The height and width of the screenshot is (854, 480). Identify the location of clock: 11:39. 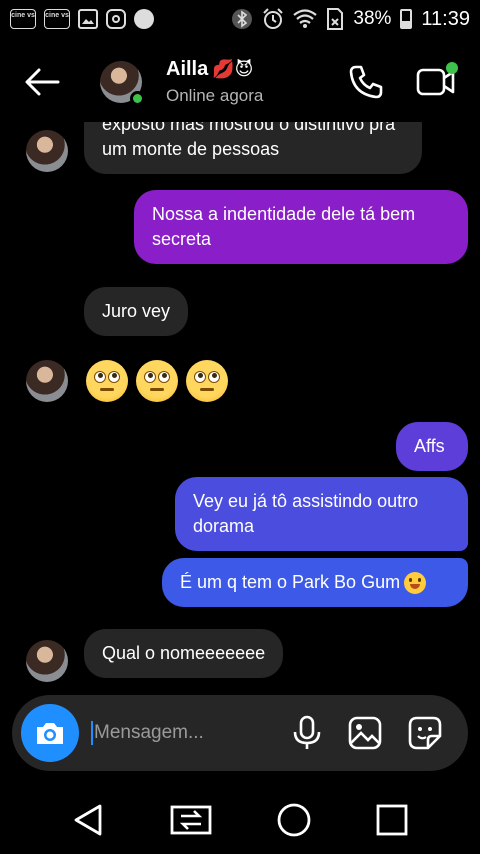
(445, 18).